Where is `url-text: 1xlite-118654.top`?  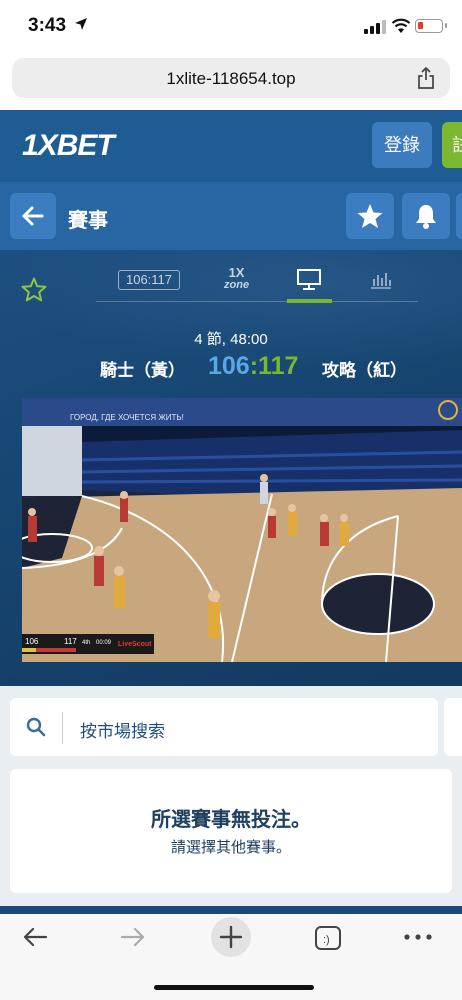 url-text: 1xlite-118654.top is located at coordinates (231, 78).